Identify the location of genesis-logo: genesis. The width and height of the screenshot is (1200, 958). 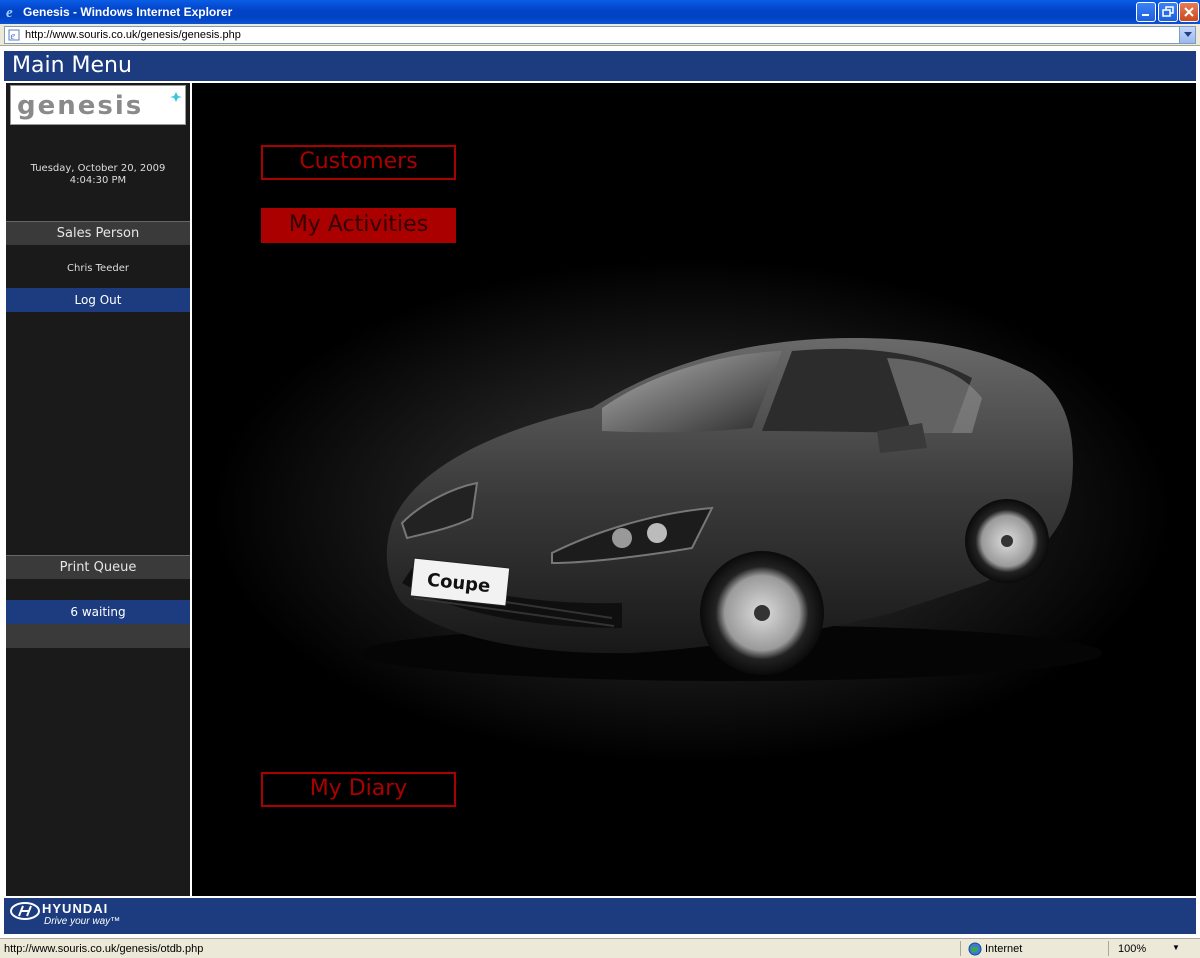
(98, 105).